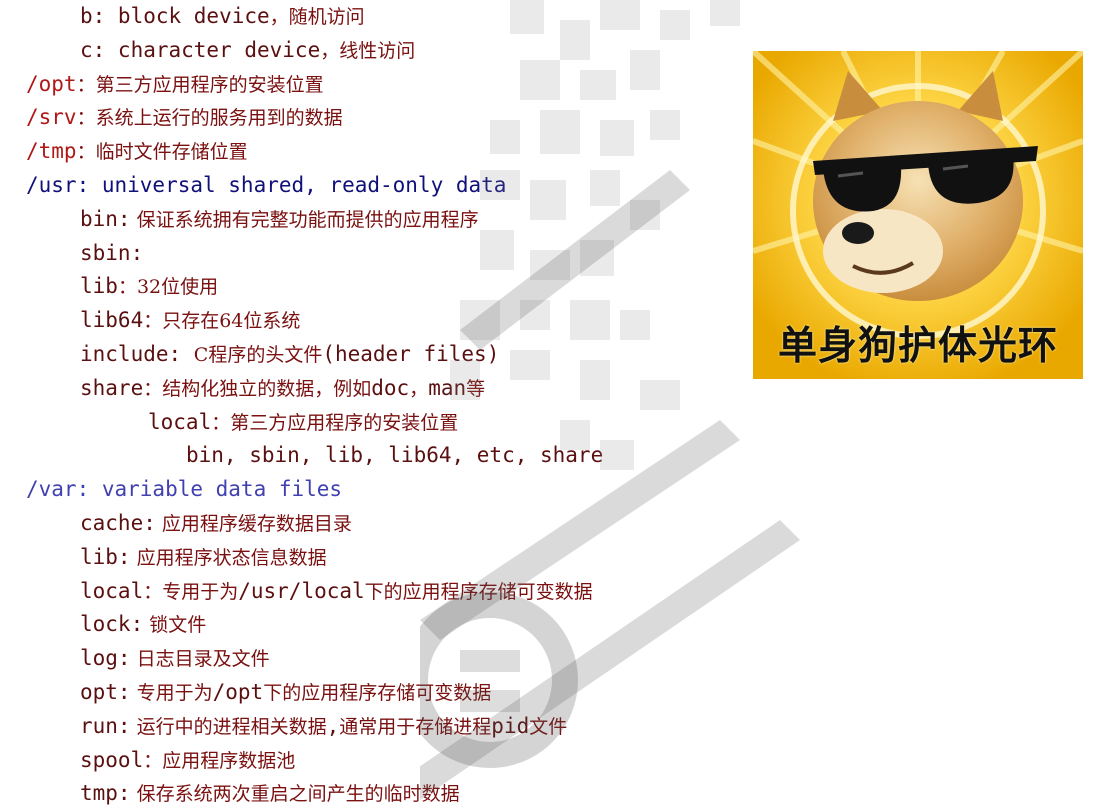 The image size is (1110, 811). I want to click on text-segment: /srv, so click(51, 117).